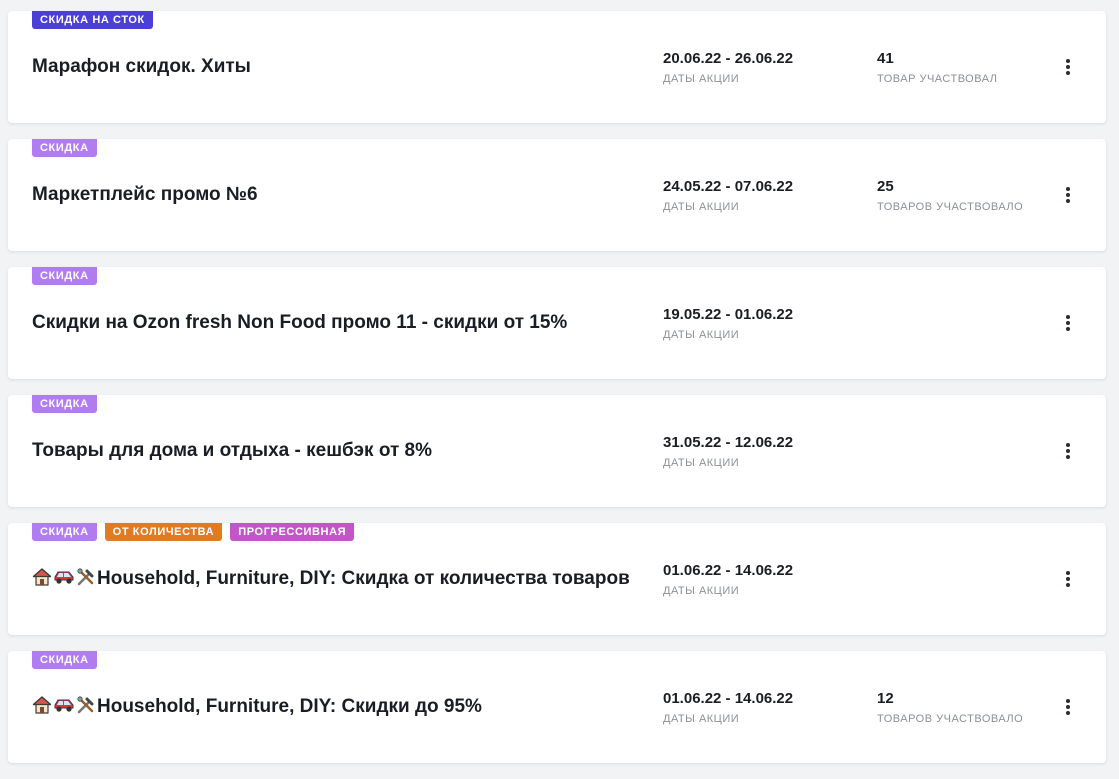 The image size is (1119, 779). What do you see at coordinates (728, 196) in the screenshot?
I see `promotion-dates: 24.05.22 - 07.06.22 ДАТЫ АКЦИИ` at bounding box center [728, 196].